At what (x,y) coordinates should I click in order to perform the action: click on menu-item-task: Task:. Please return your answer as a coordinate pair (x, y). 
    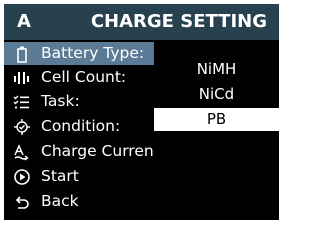
    Looking at the image, I should click on (84, 101).